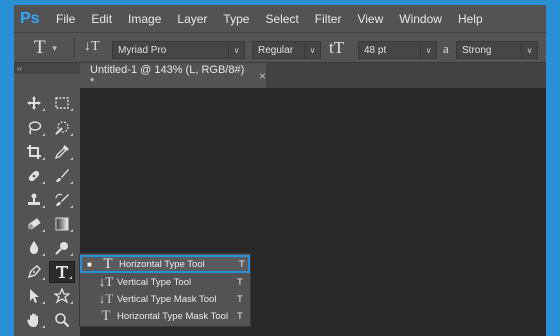 The width and height of the screenshot is (560, 336). I want to click on magnifier-icon, so click(62, 320).